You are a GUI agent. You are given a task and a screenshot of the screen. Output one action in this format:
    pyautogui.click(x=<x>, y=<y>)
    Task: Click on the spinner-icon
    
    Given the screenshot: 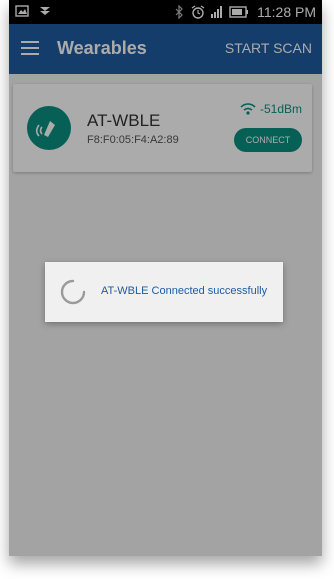 What is the action you would take?
    pyautogui.click(x=73, y=292)
    